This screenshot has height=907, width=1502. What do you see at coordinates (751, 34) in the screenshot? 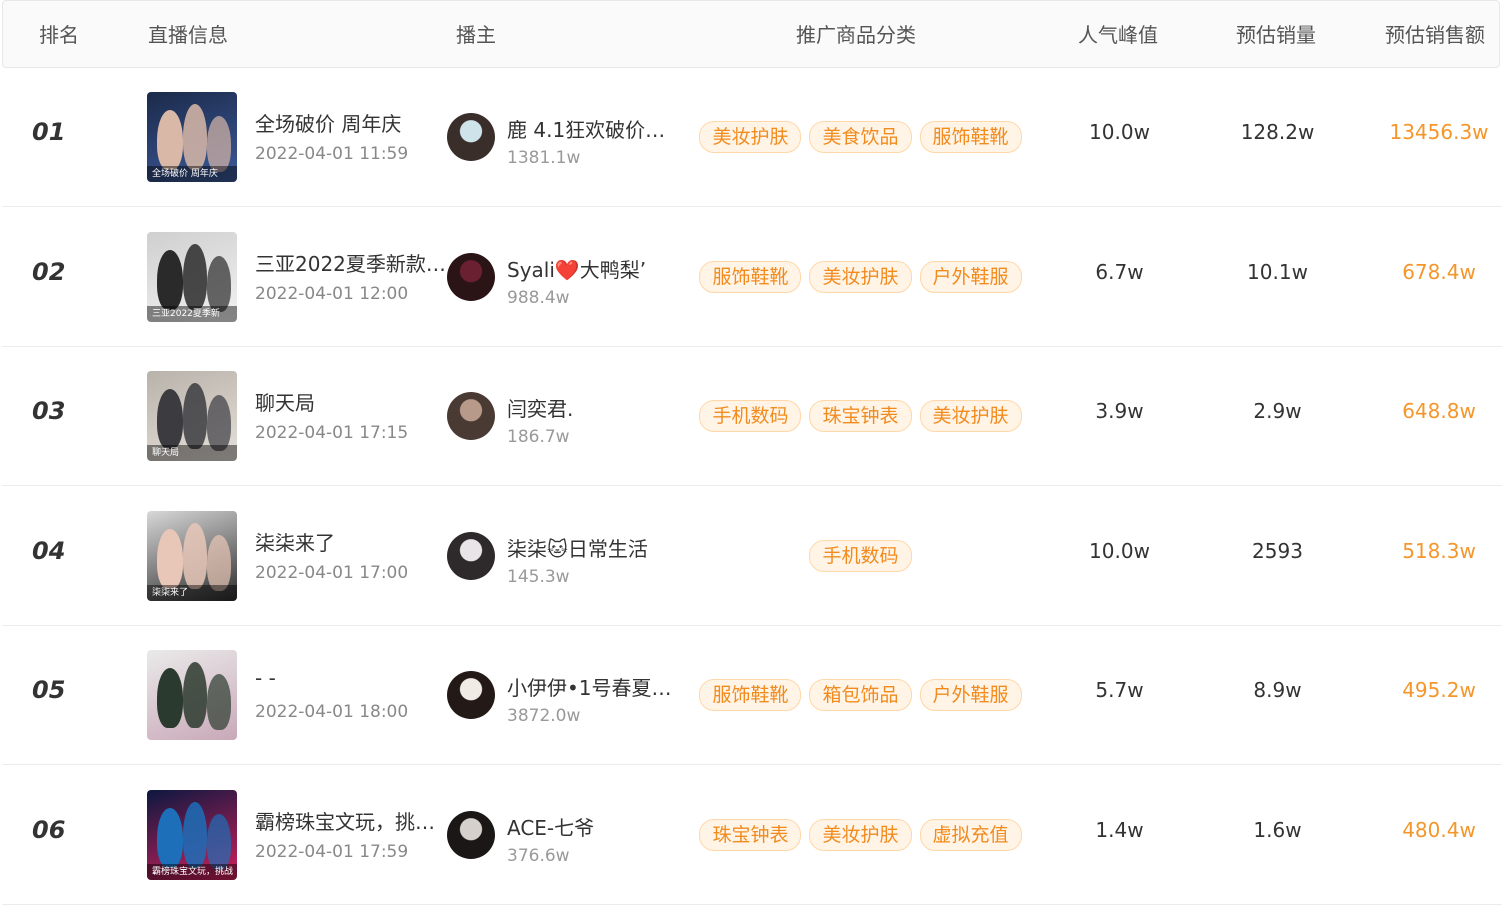
I see `table-header: 排名 直播信息 播主 推广商品分类 人气峰值 预估销量 预估销售额` at bounding box center [751, 34].